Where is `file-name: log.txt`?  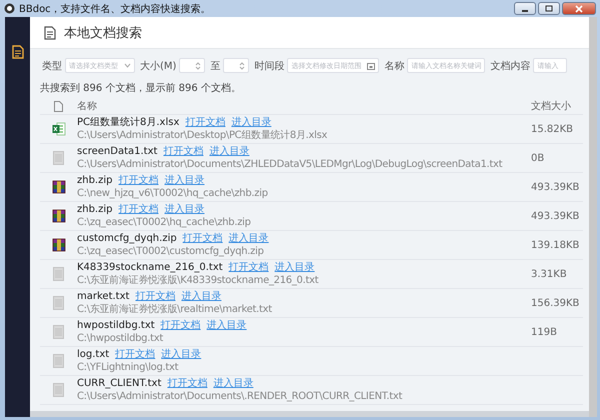 file-name: log.txt is located at coordinates (93, 354).